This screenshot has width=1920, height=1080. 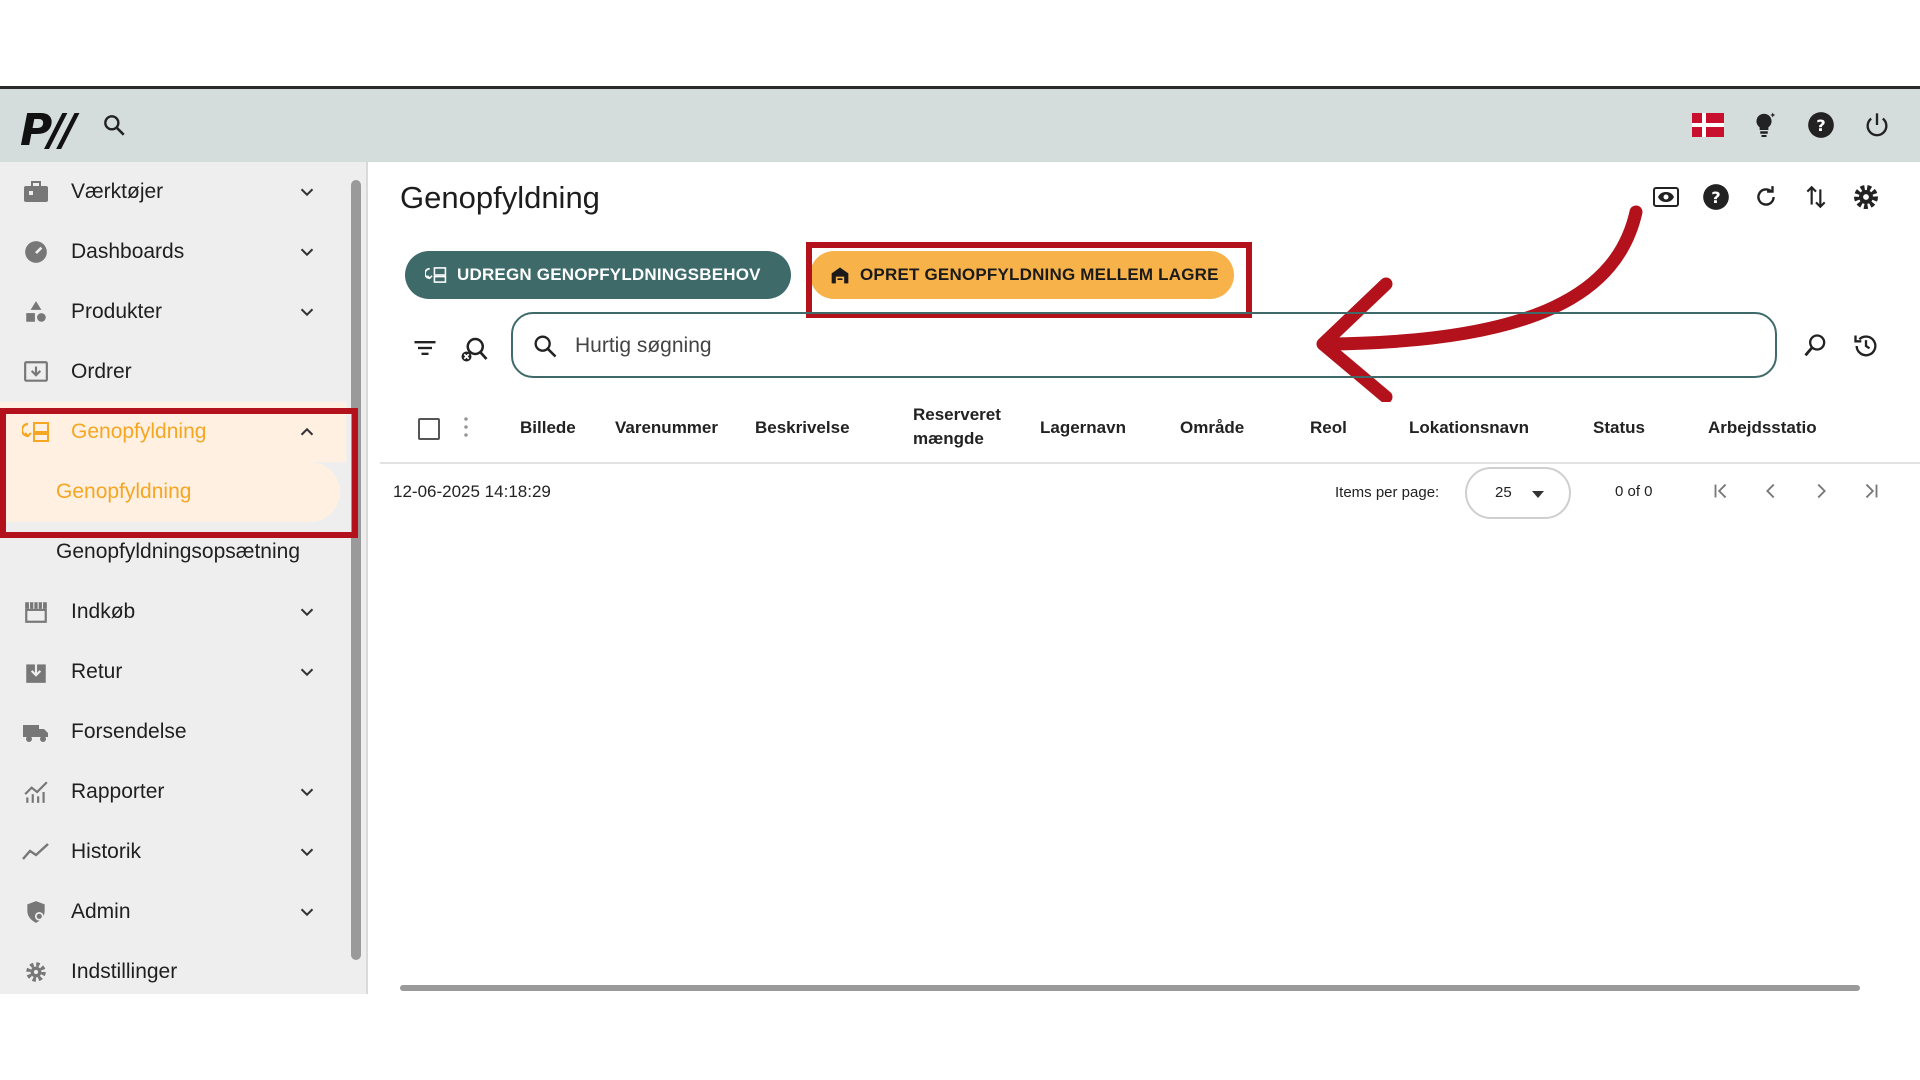 I want to click on settings-icon, so click(x=1866, y=197).